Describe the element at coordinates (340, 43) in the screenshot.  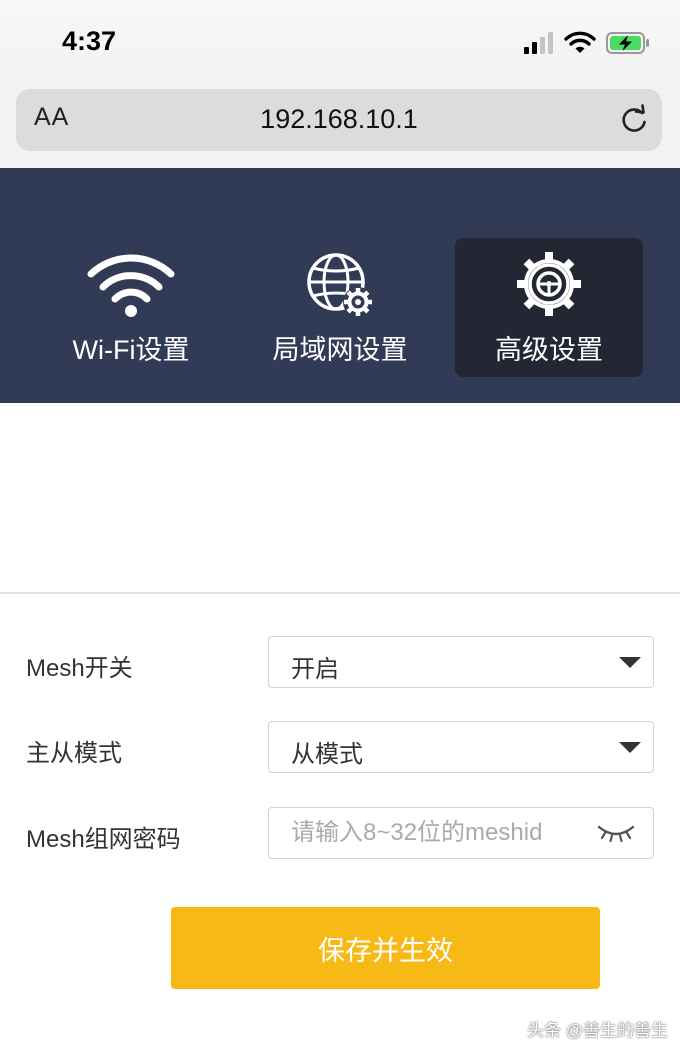
I see `status-bar: 4:37` at that location.